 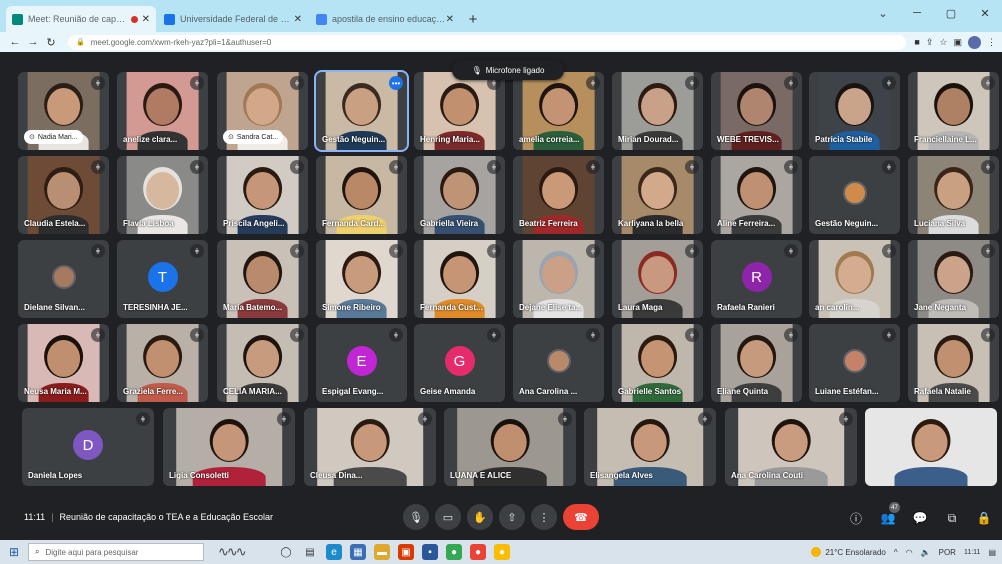 What do you see at coordinates (943, 42) in the screenshot?
I see `bookmark-star-icon: ☆` at bounding box center [943, 42].